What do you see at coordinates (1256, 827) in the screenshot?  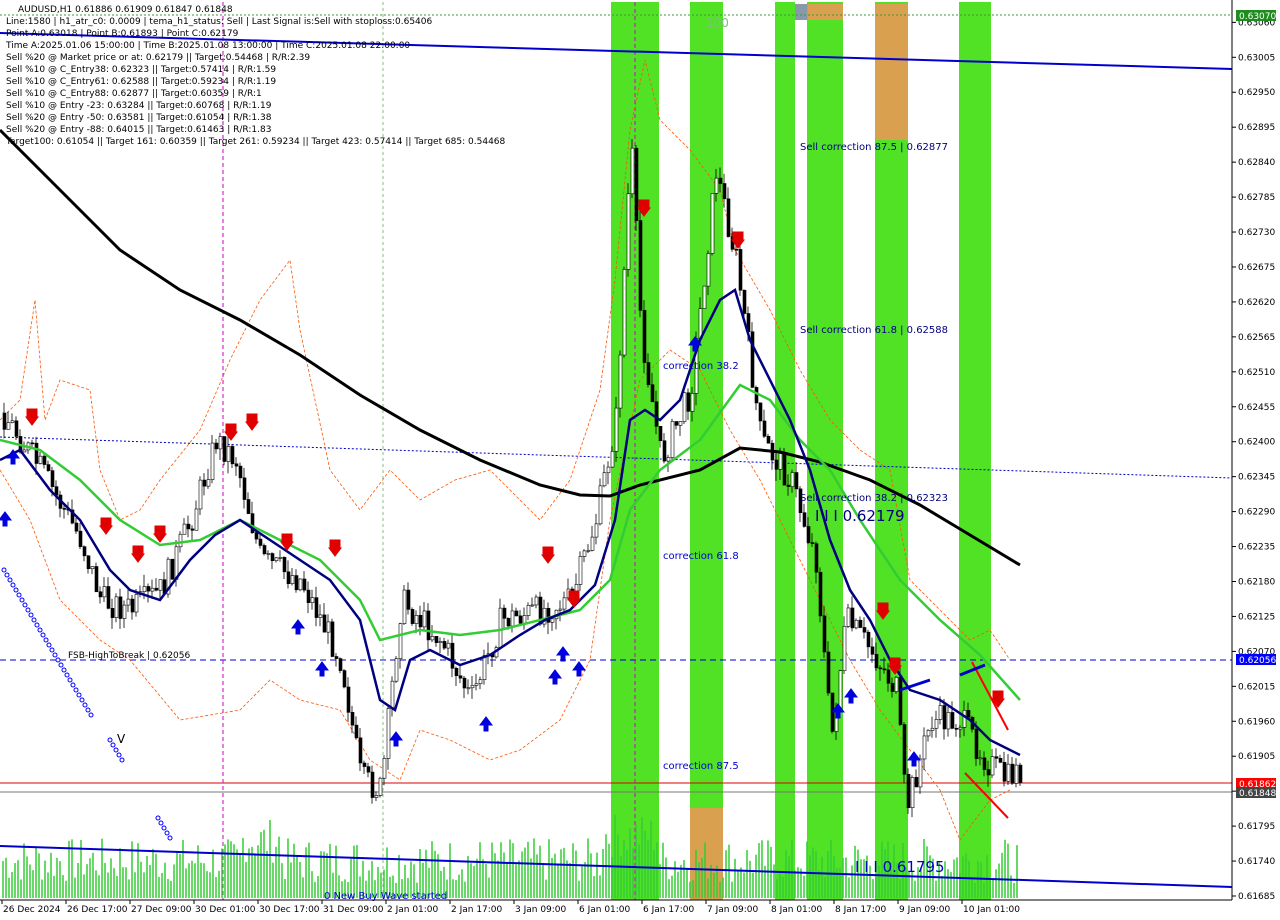 I see `price-tick-label: 0.61795` at bounding box center [1256, 827].